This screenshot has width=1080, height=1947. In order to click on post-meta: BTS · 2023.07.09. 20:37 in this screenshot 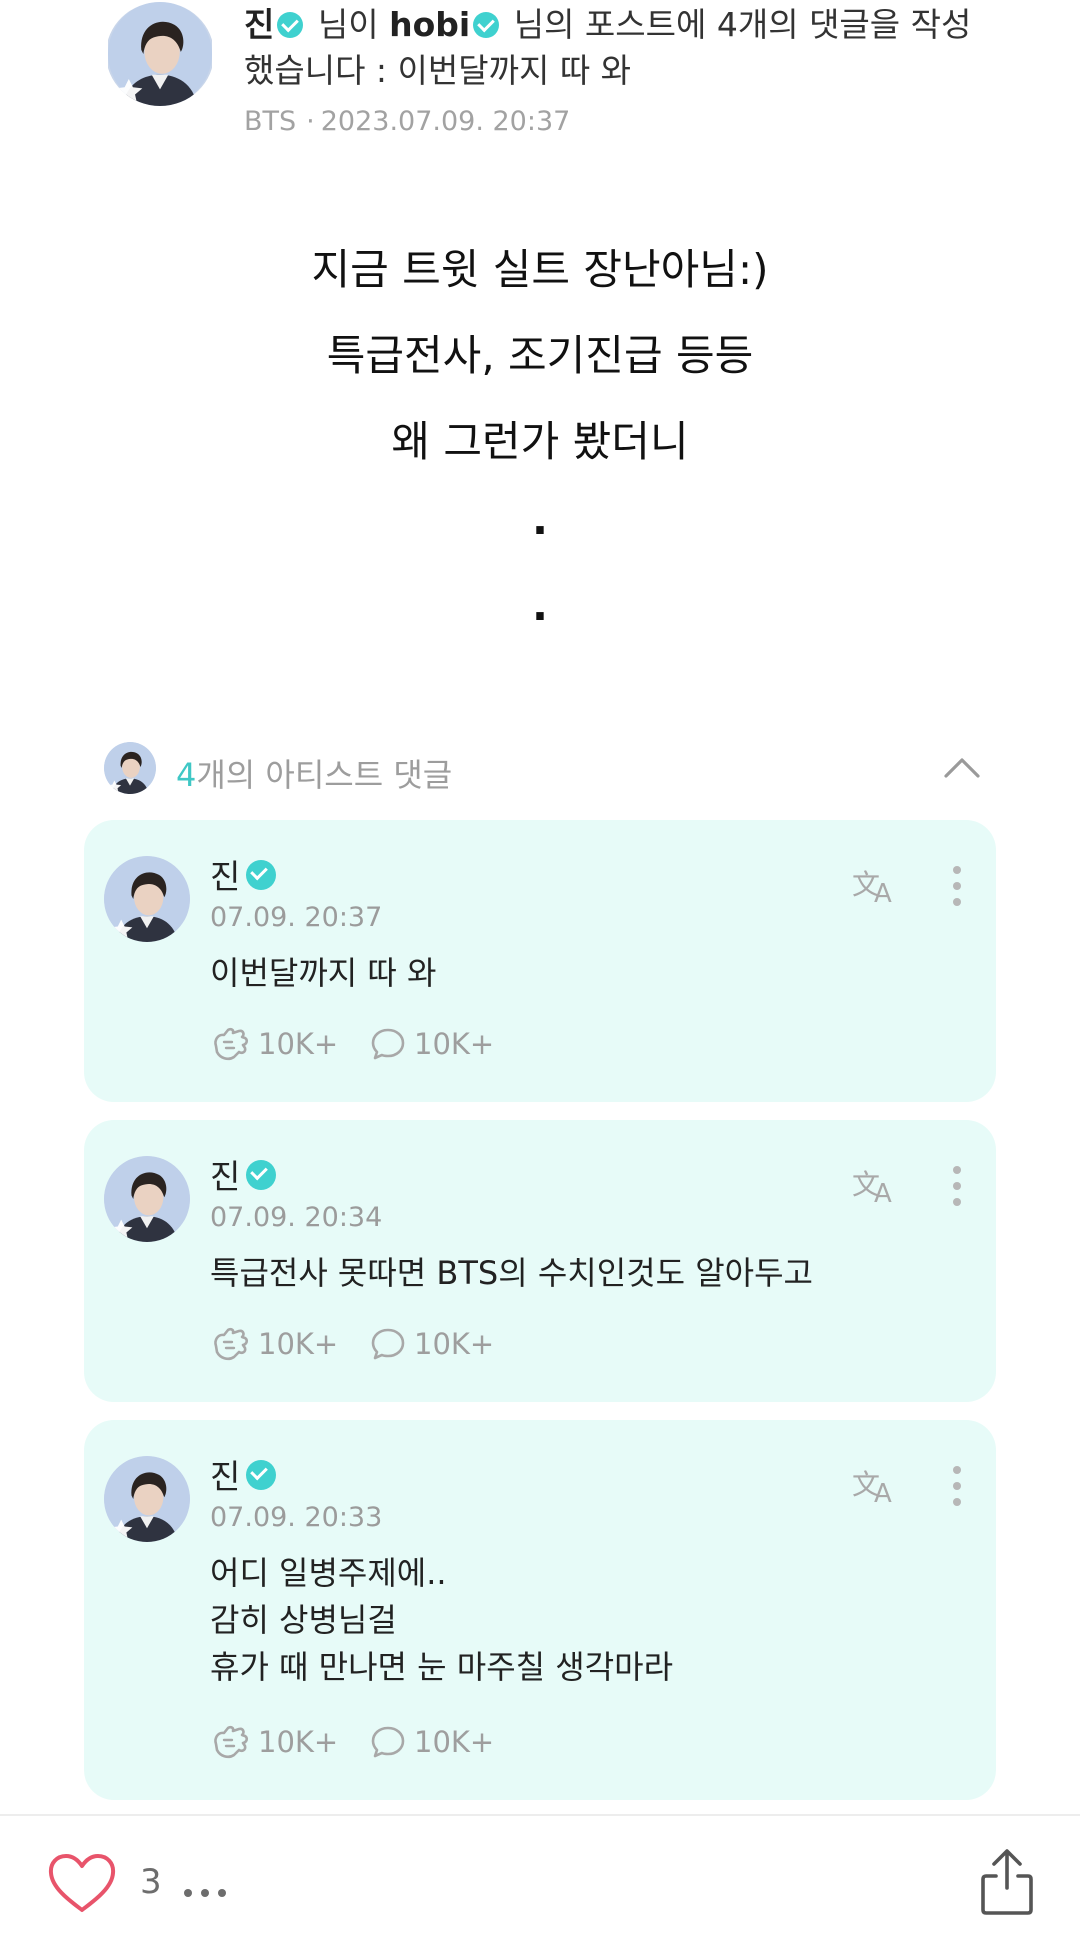, I will do `click(407, 121)`.